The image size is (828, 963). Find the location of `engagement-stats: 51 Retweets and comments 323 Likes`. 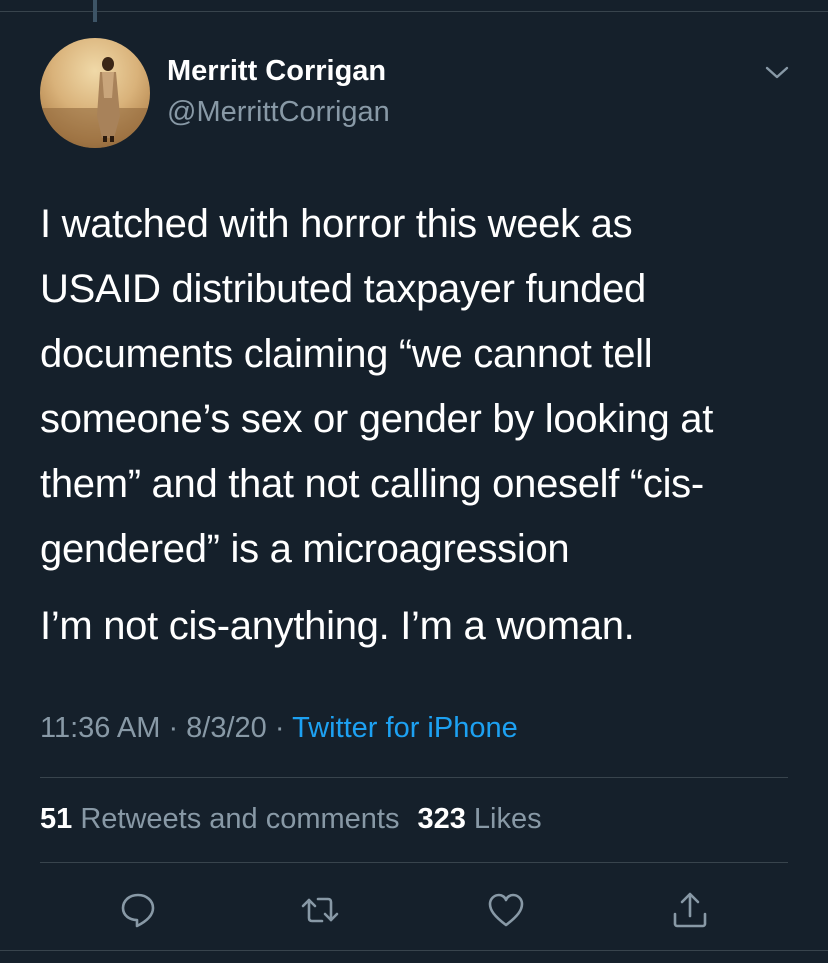

engagement-stats: 51 Retweets and comments 323 Likes is located at coordinates (291, 819).